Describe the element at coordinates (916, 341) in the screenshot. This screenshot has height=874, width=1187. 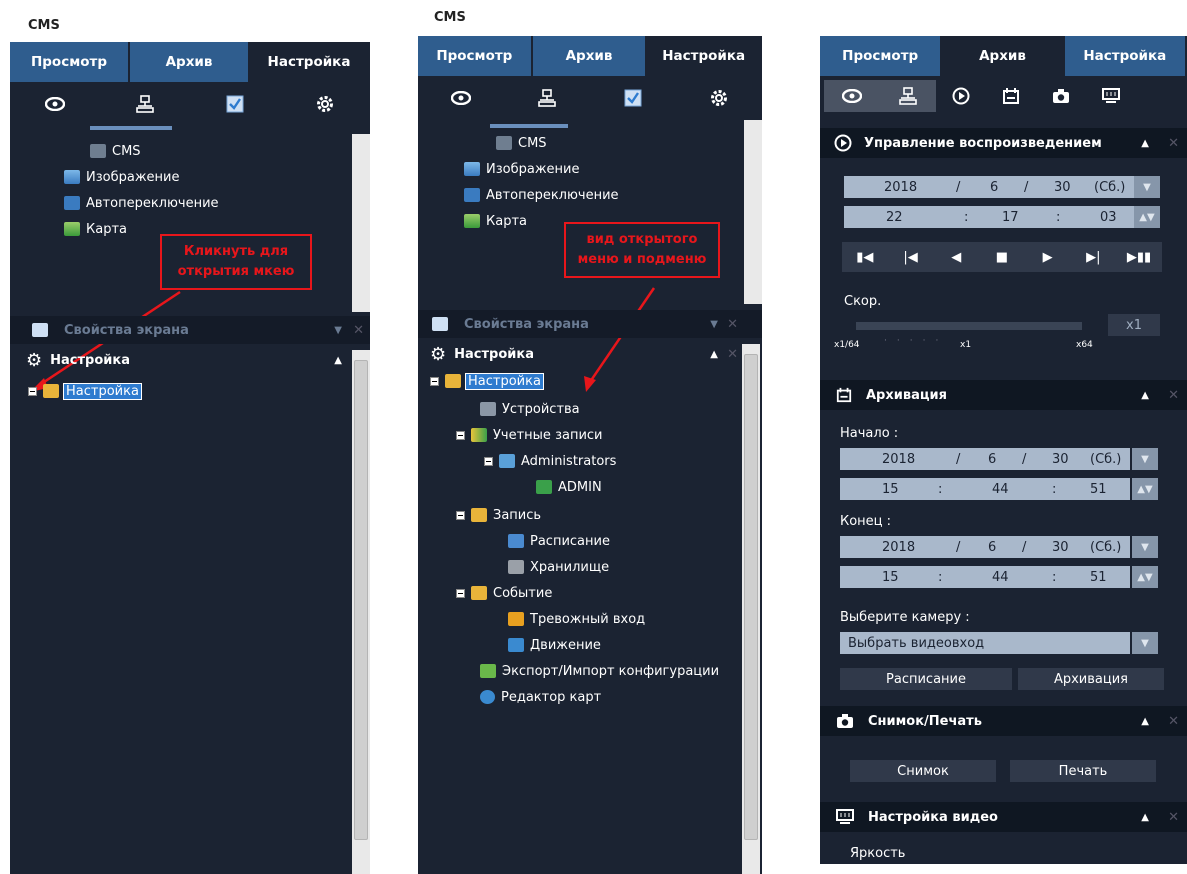
I see `speed-tick-dots: ·····` at that location.